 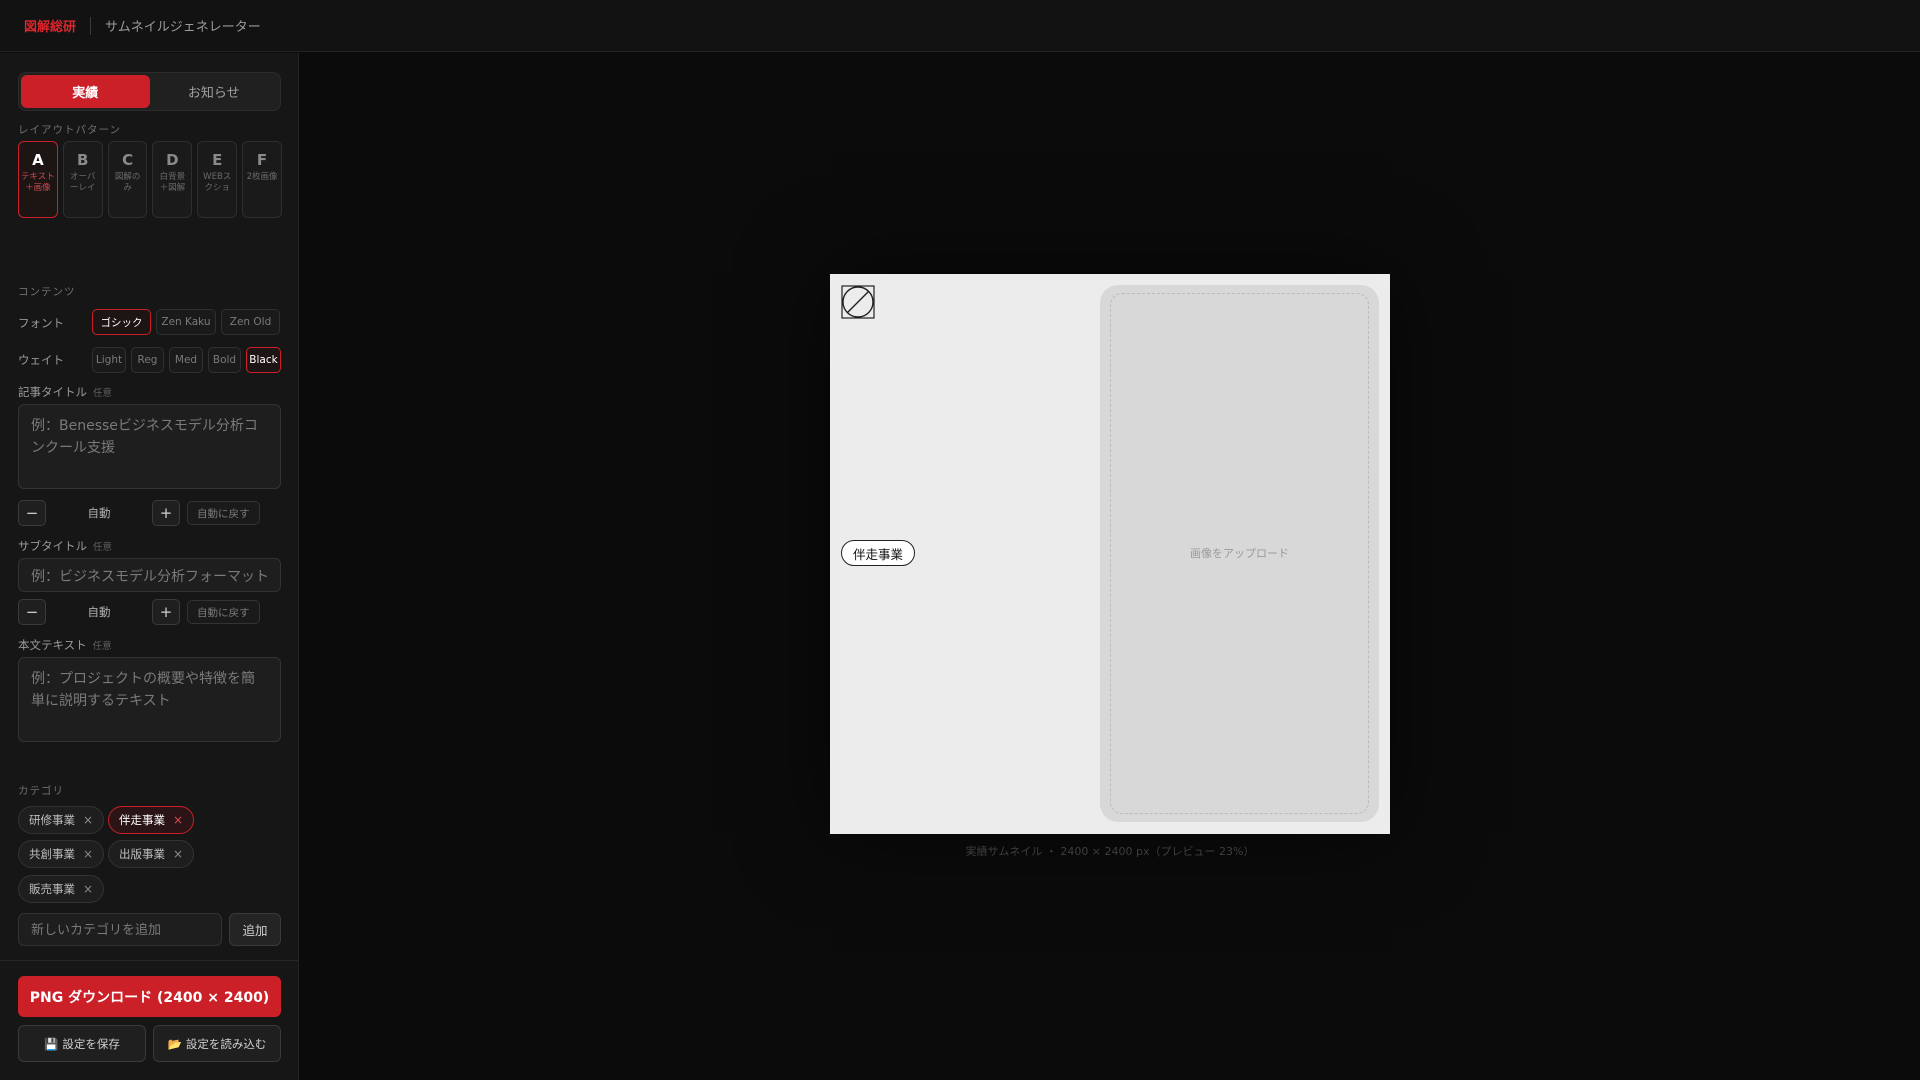 I want to click on upload-prompt: 画像をアップロード, so click(x=1239, y=553).